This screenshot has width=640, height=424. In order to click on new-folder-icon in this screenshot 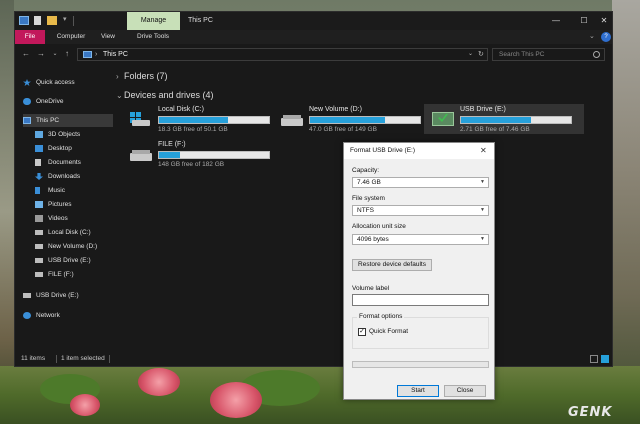, I will do `click(52, 20)`.